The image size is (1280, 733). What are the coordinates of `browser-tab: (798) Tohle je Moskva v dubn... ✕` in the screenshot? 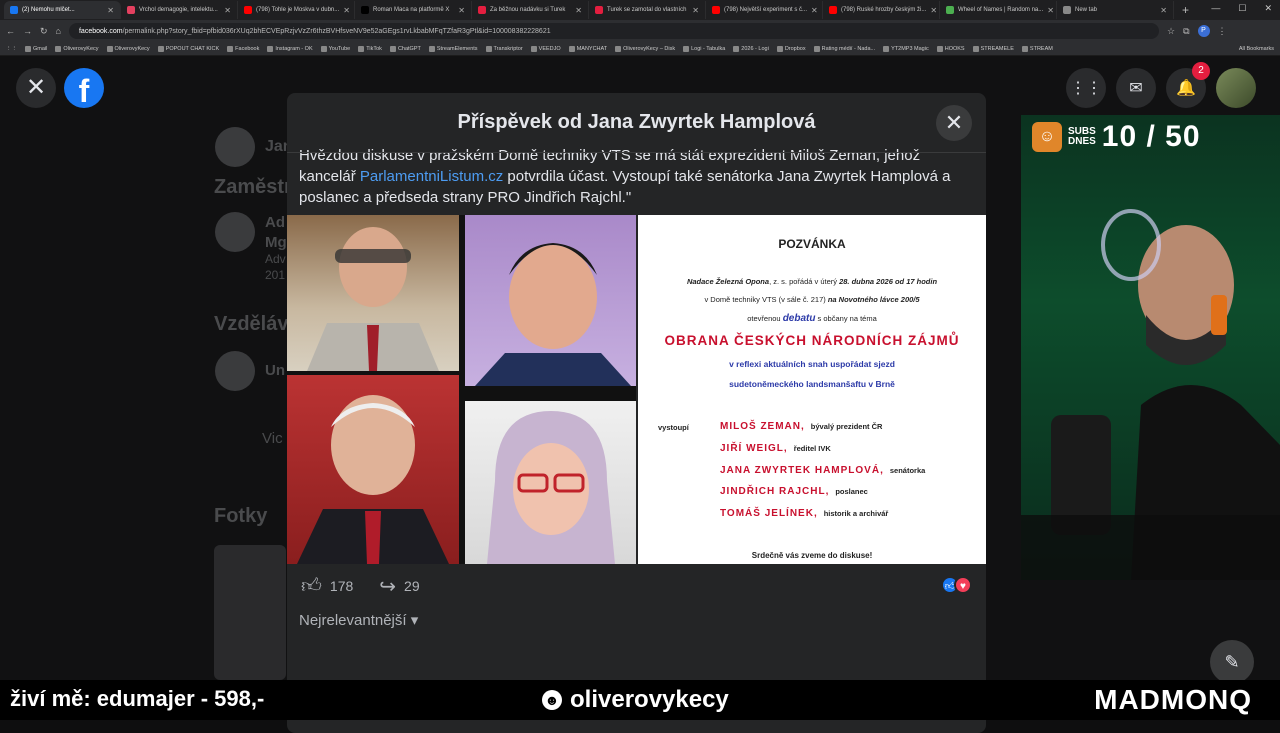 It's located at (296, 10).